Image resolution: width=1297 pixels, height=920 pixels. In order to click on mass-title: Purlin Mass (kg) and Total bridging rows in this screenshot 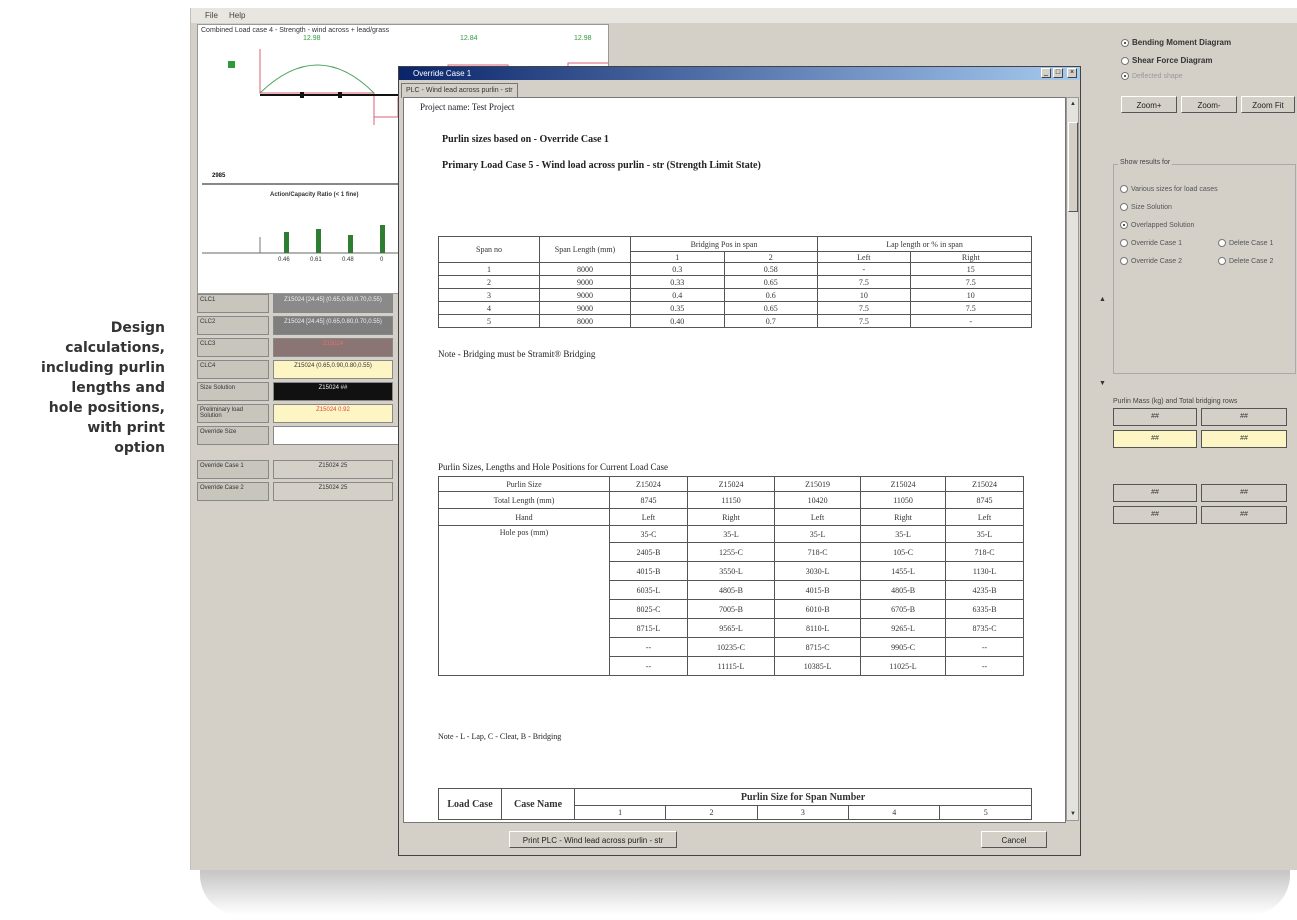, I will do `click(1175, 401)`.